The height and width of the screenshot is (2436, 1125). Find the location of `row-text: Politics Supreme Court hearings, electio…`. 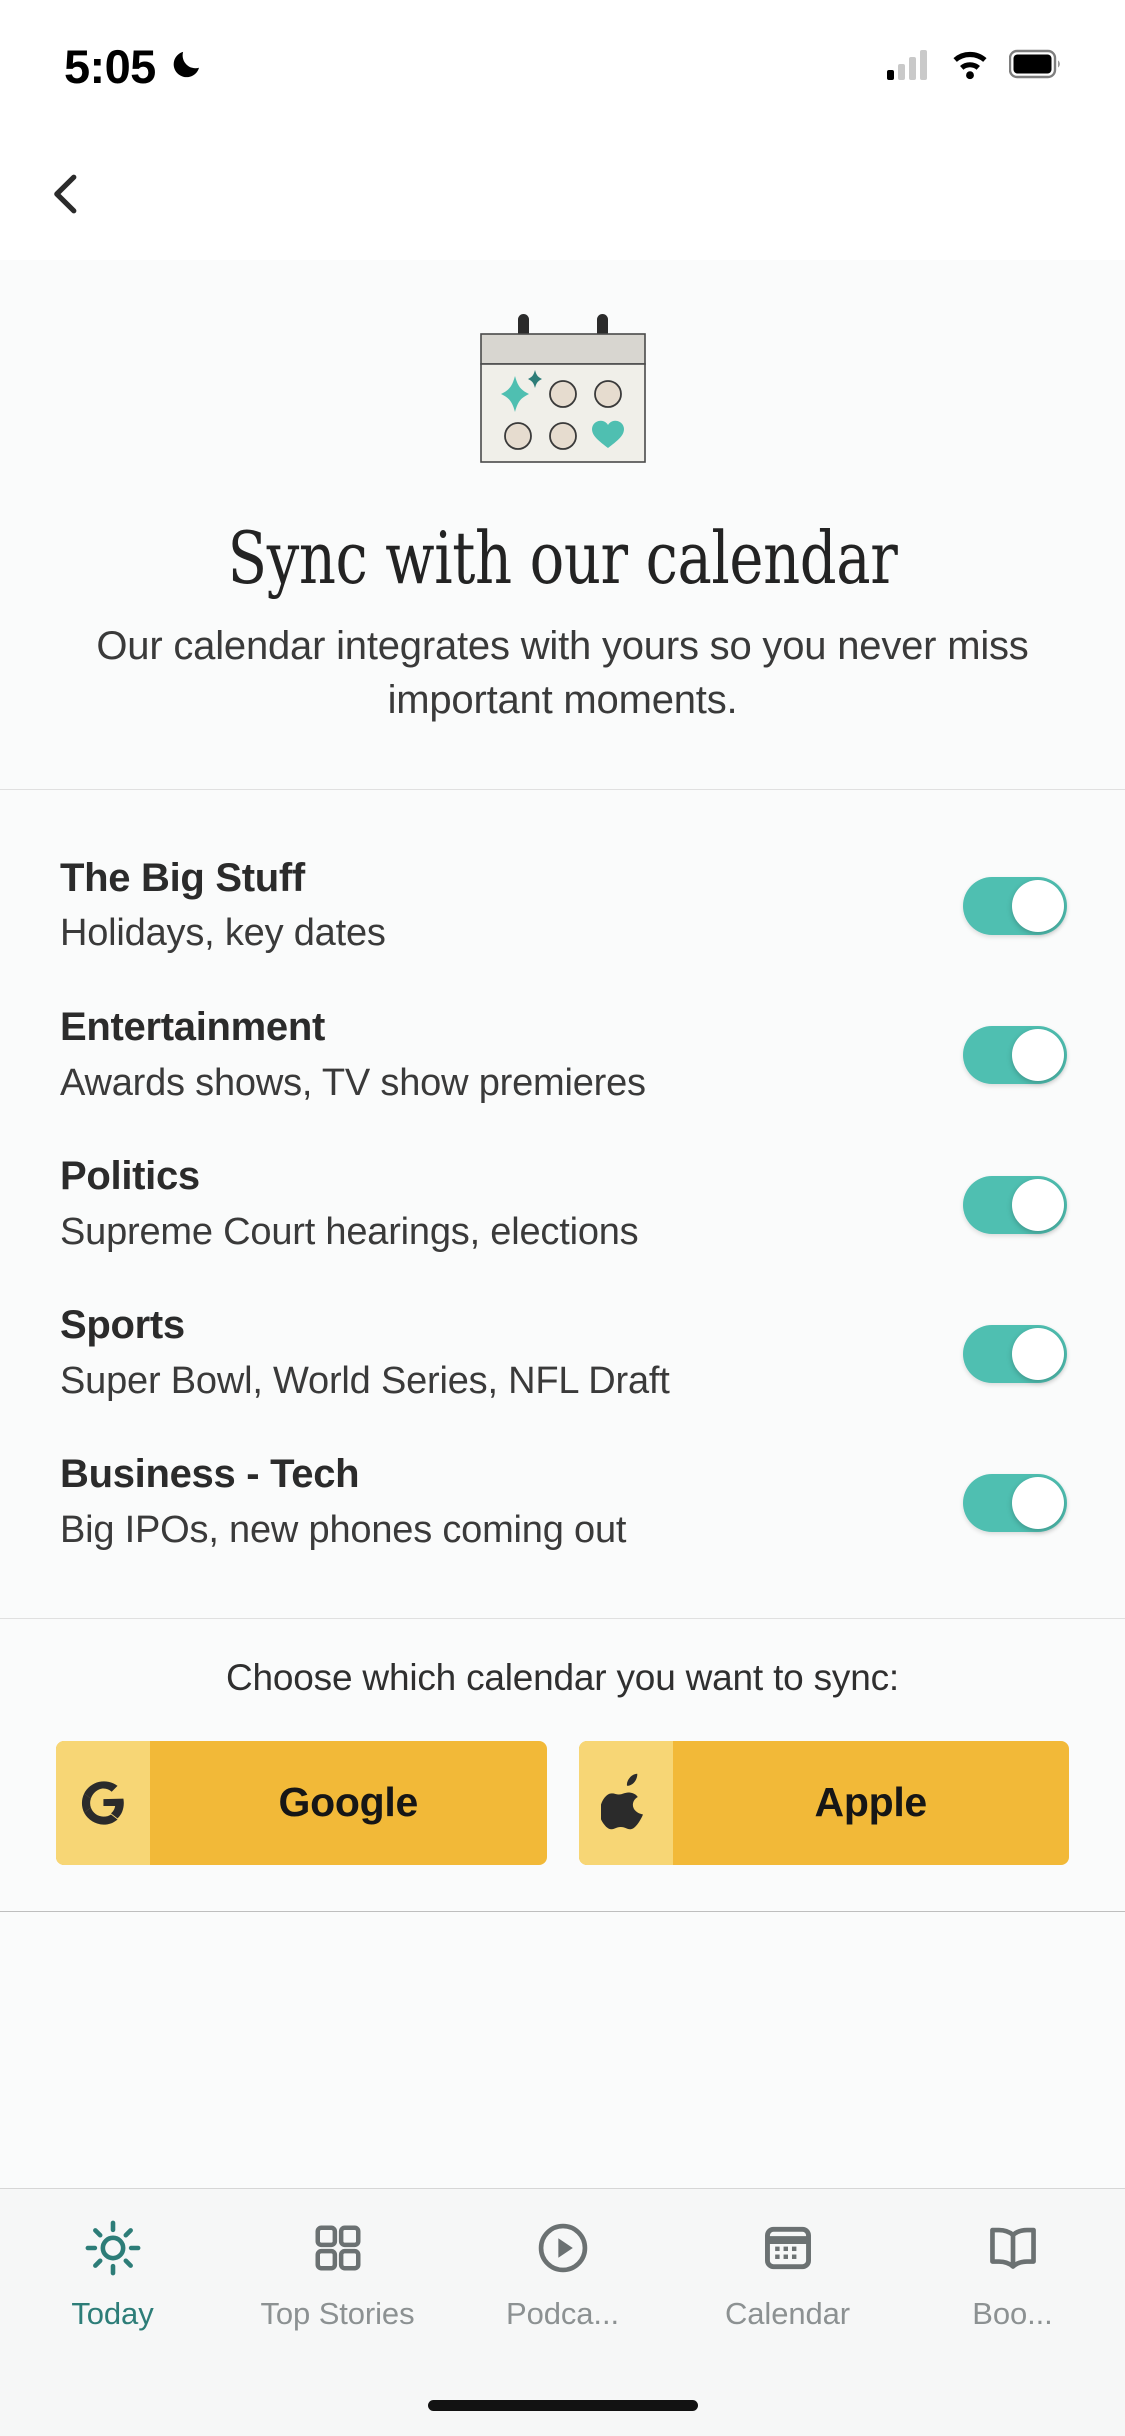

row-text: Politics Supreme Court hearings, electio… is located at coordinates (500, 1204).